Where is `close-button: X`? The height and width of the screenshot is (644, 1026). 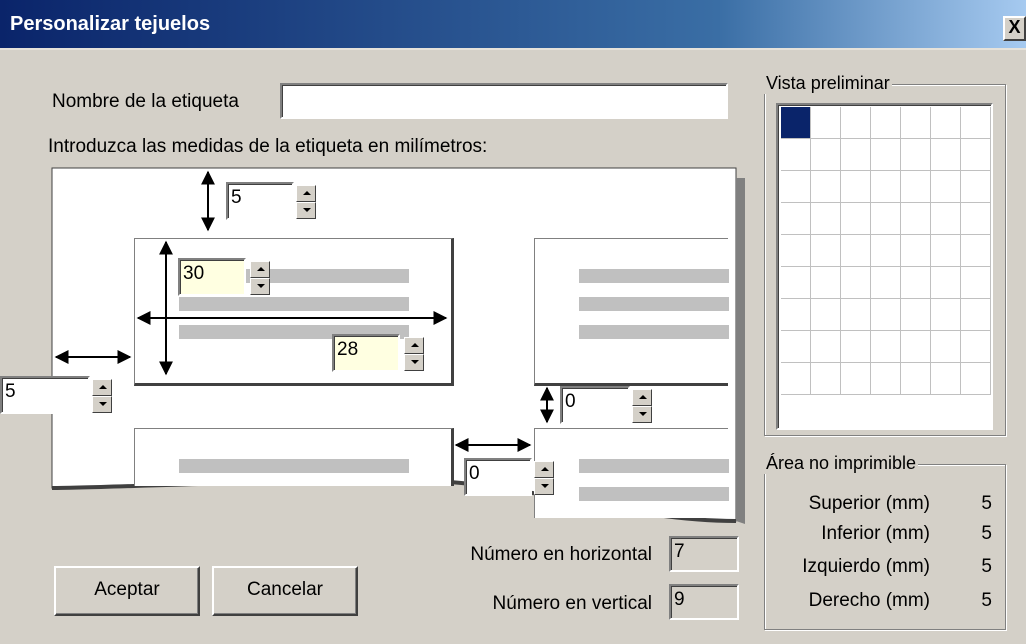 close-button: X is located at coordinates (1014, 28).